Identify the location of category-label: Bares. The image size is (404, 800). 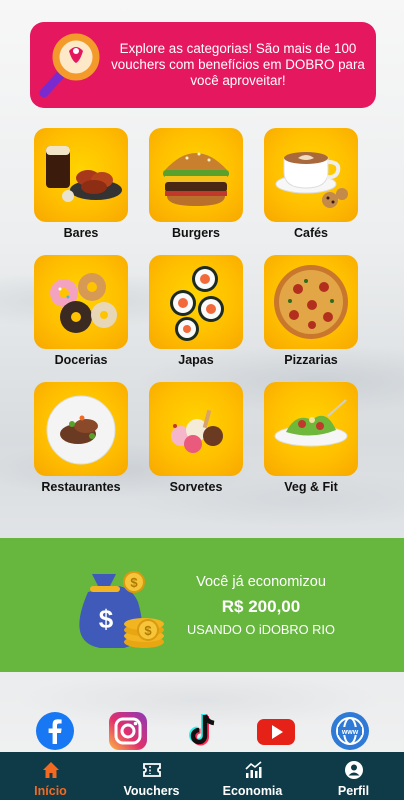
(81, 233).